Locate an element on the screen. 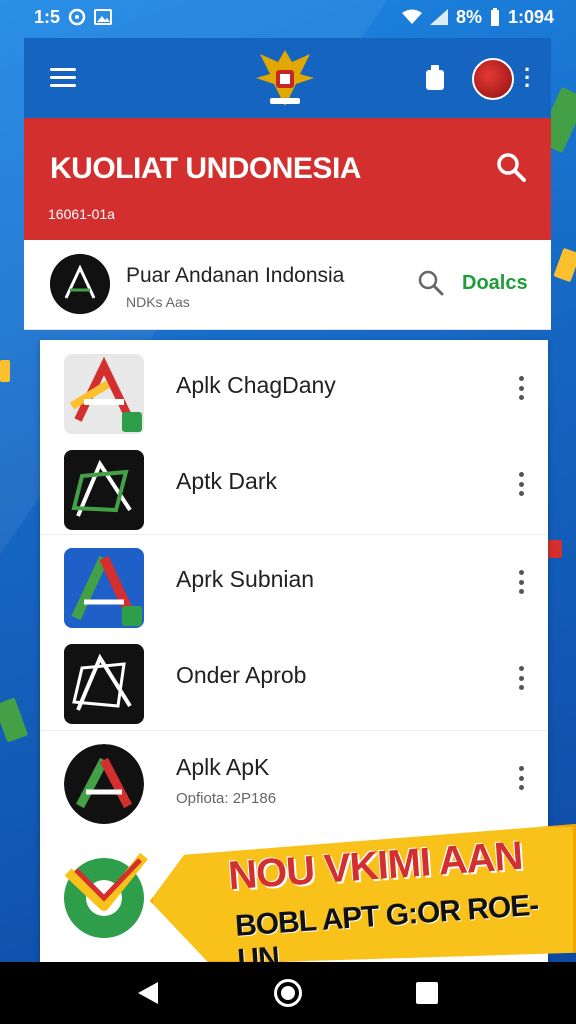  app-name: Onder Aprob is located at coordinates (241, 675).